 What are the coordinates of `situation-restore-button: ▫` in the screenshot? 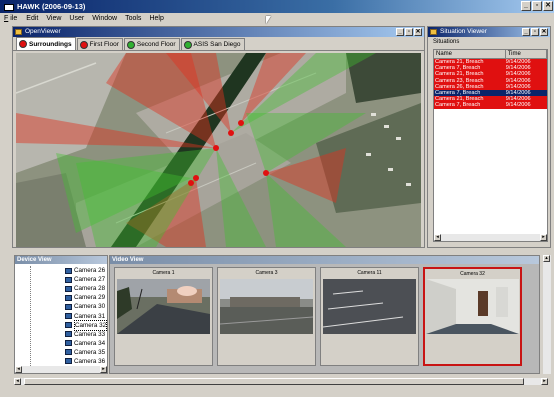 It's located at (535, 32).